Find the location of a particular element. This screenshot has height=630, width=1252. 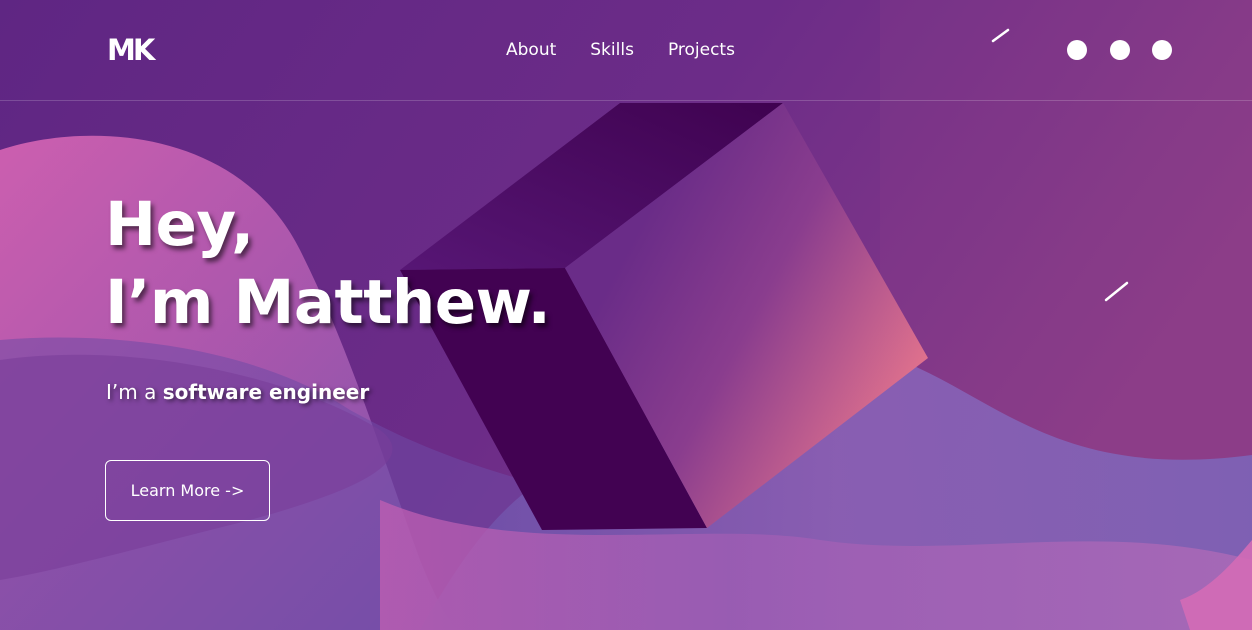

main-nav: About Skills Projects is located at coordinates (620, 50).